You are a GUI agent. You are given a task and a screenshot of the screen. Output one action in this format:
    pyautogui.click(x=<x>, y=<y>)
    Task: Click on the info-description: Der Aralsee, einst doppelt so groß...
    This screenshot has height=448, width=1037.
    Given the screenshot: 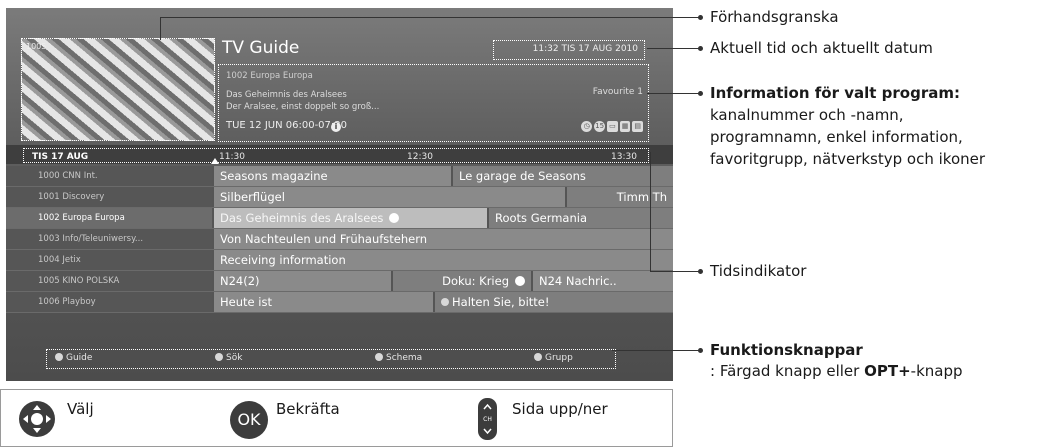 What is the action you would take?
    pyautogui.click(x=303, y=107)
    